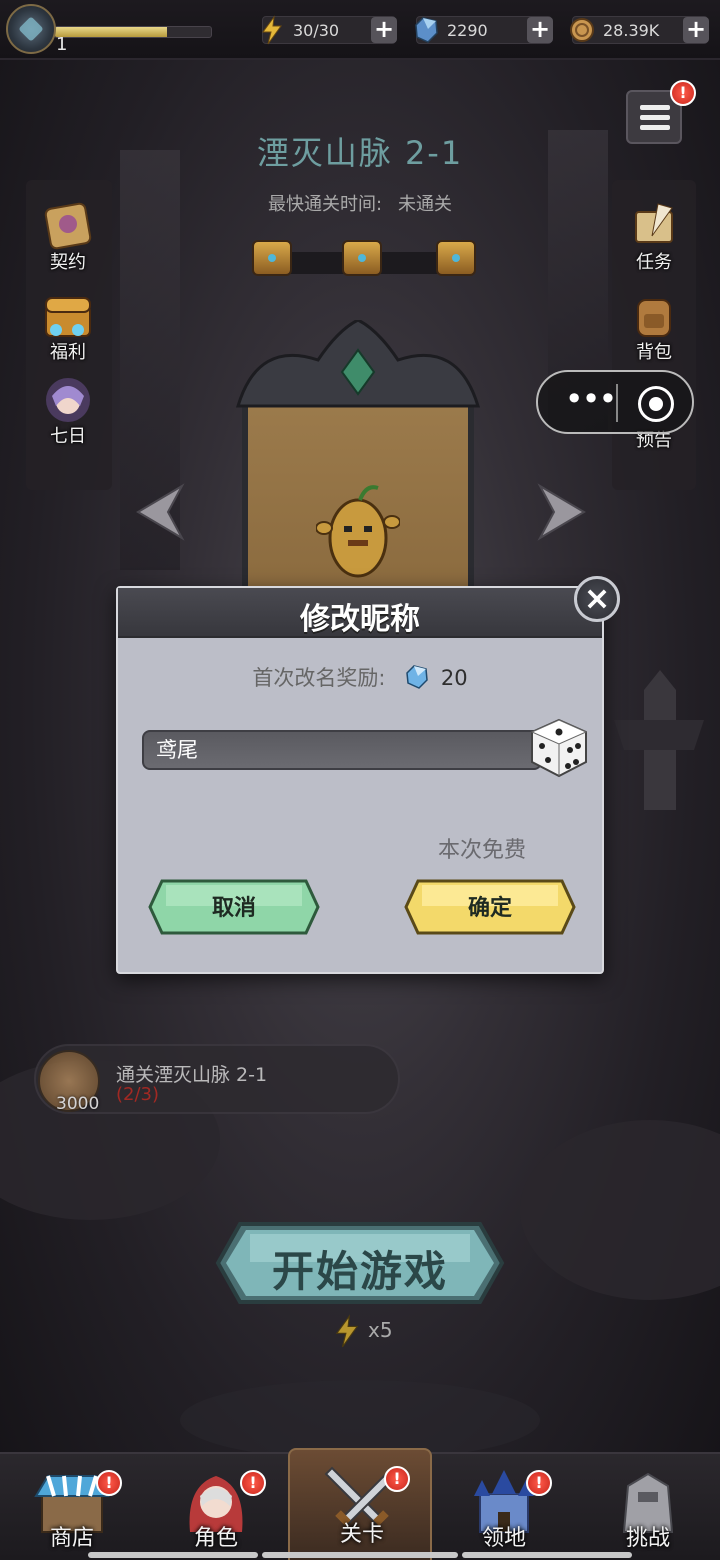 This screenshot has width=720, height=1560. I want to click on side-button-welfare: 福利, so click(68, 326).